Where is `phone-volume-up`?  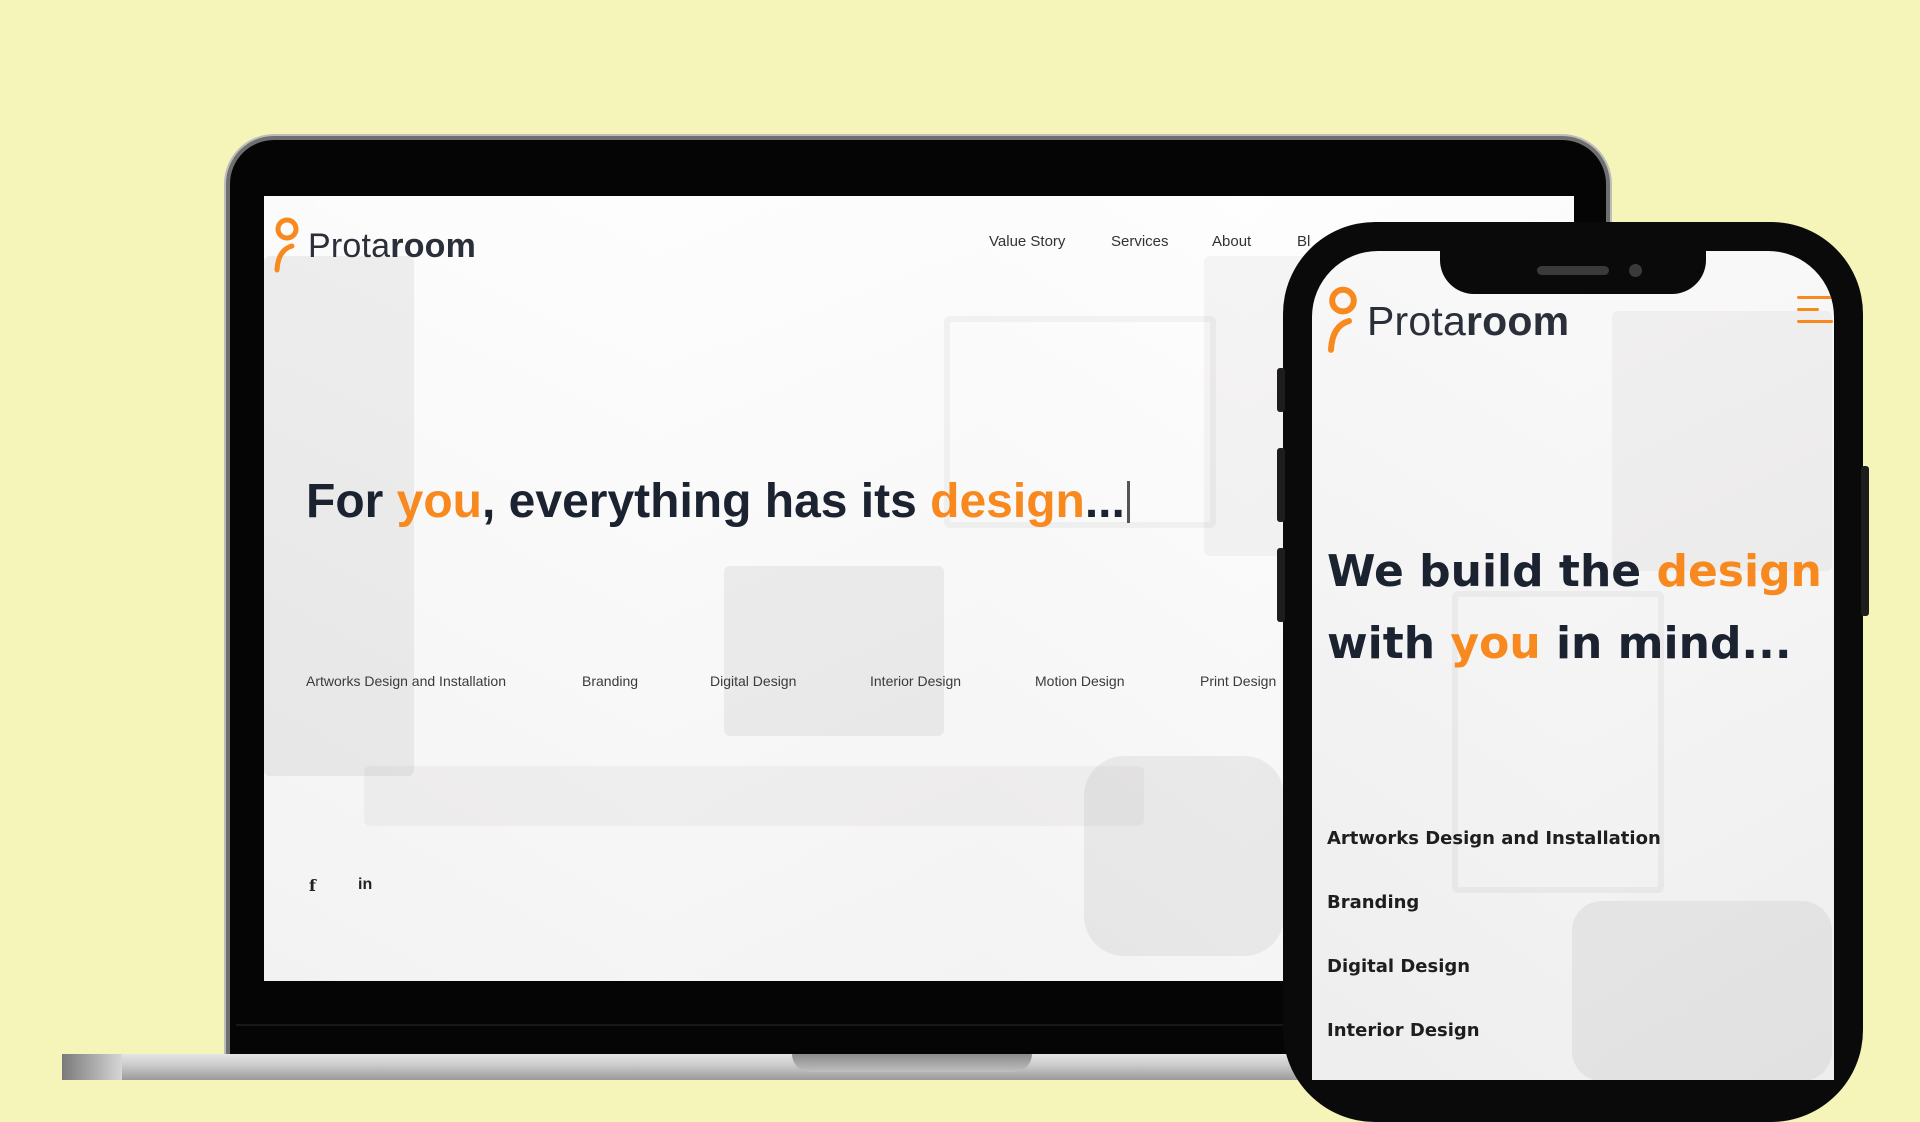
phone-volume-up is located at coordinates (1281, 485).